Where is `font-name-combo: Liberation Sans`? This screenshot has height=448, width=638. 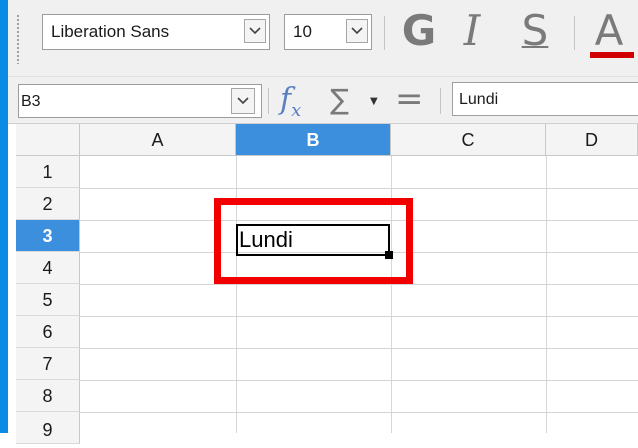
font-name-combo: Liberation Sans is located at coordinates (156, 32).